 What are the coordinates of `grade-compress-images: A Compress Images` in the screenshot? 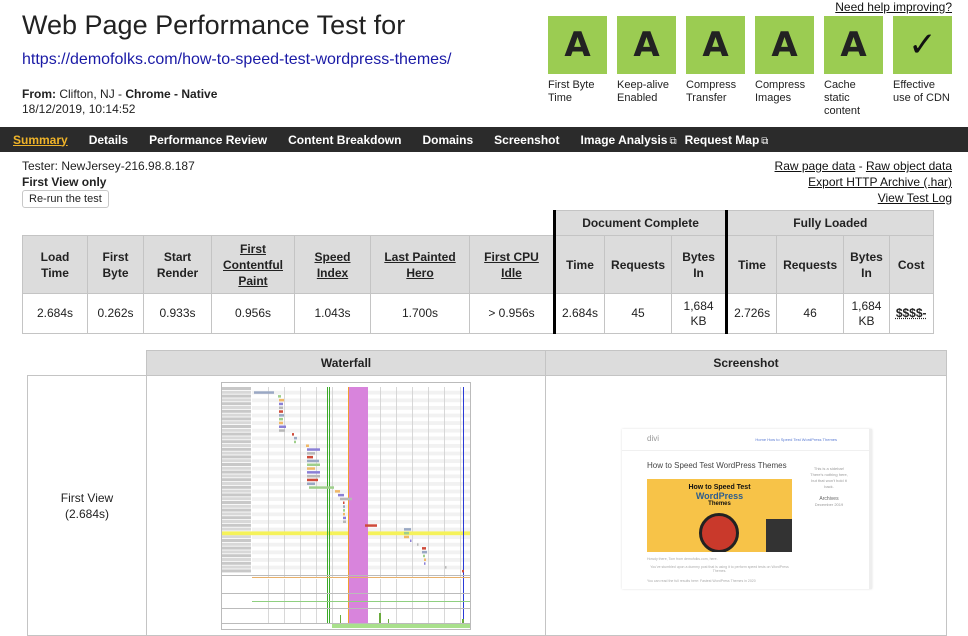 It's located at (784, 67).